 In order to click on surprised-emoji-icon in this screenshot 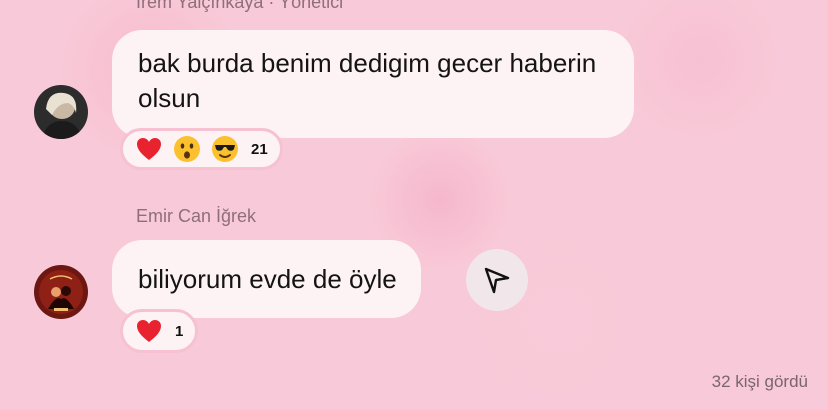, I will do `click(187, 149)`.